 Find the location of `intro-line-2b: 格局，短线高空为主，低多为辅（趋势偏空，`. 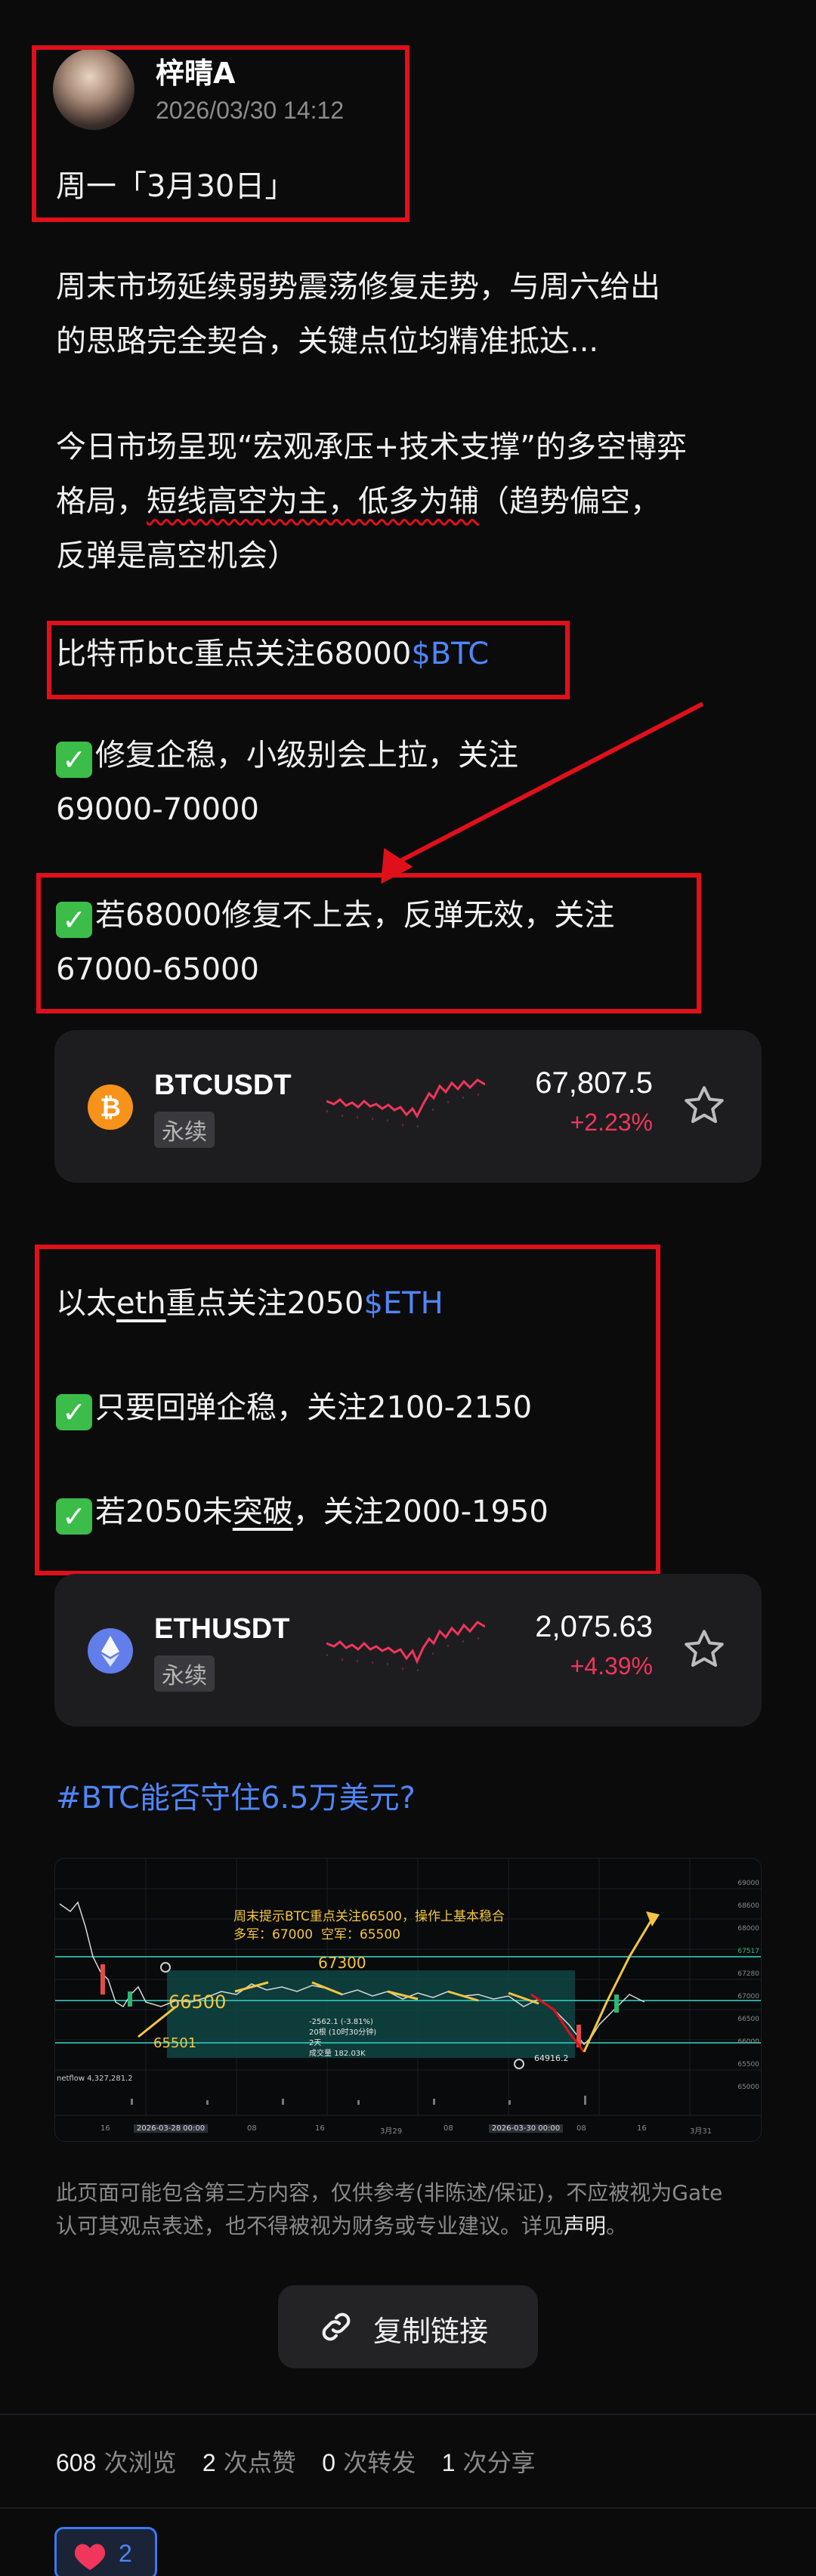

intro-line-2b: 格局，短线高空为主，低多为辅（趋势偏空， is located at coordinates (371, 501).